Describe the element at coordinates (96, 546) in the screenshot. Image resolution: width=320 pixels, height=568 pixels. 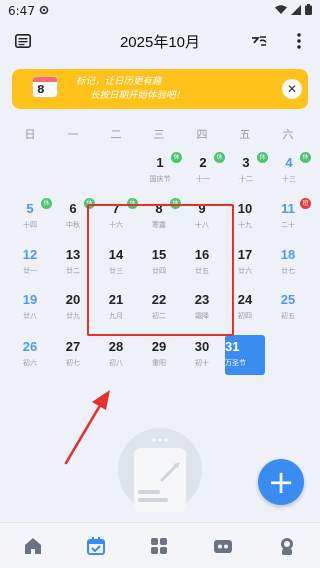
I see `calendar-icon` at that location.